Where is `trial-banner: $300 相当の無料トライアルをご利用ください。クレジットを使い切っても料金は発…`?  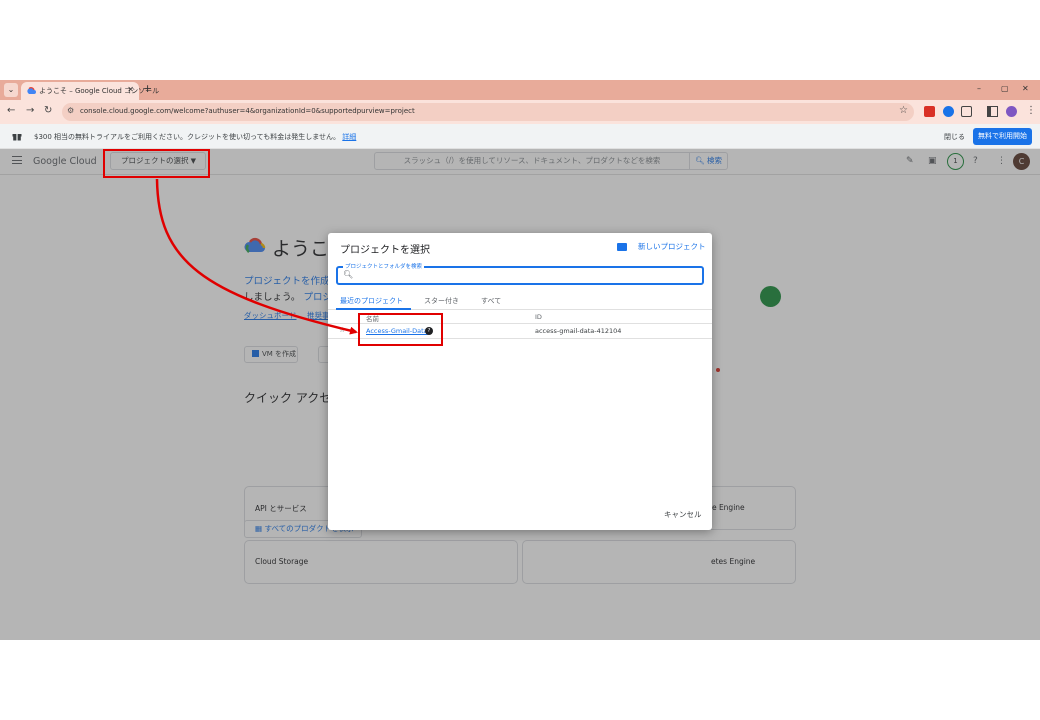 trial-banner: $300 相当の無料トライアルをご利用ください。クレジットを使い切っても料金は発… is located at coordinates (520, 136).